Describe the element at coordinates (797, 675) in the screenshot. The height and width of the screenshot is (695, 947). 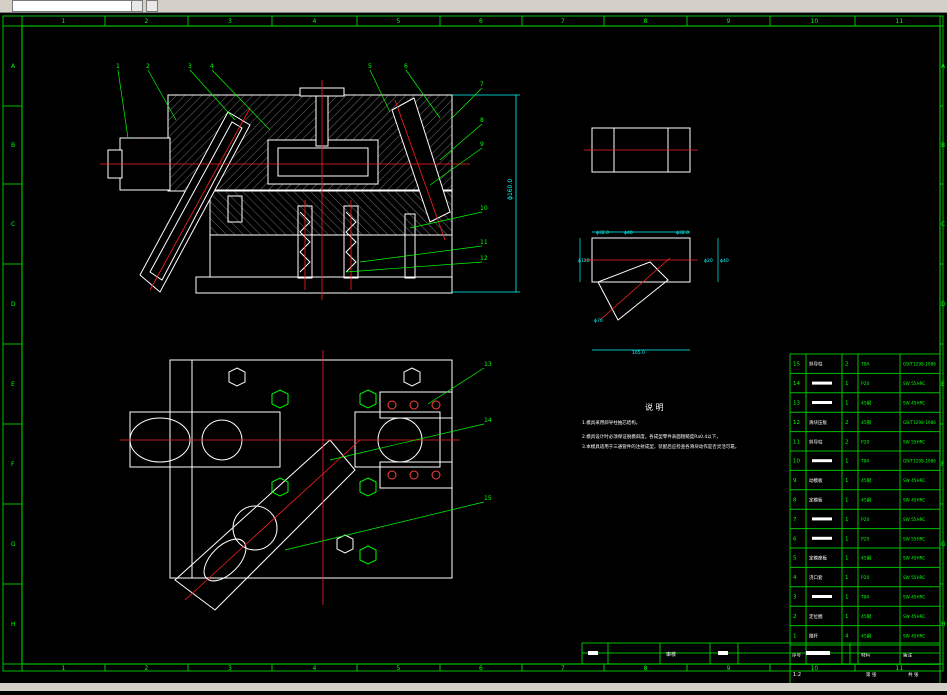
I see `bom-scale: 1:2` at that location.